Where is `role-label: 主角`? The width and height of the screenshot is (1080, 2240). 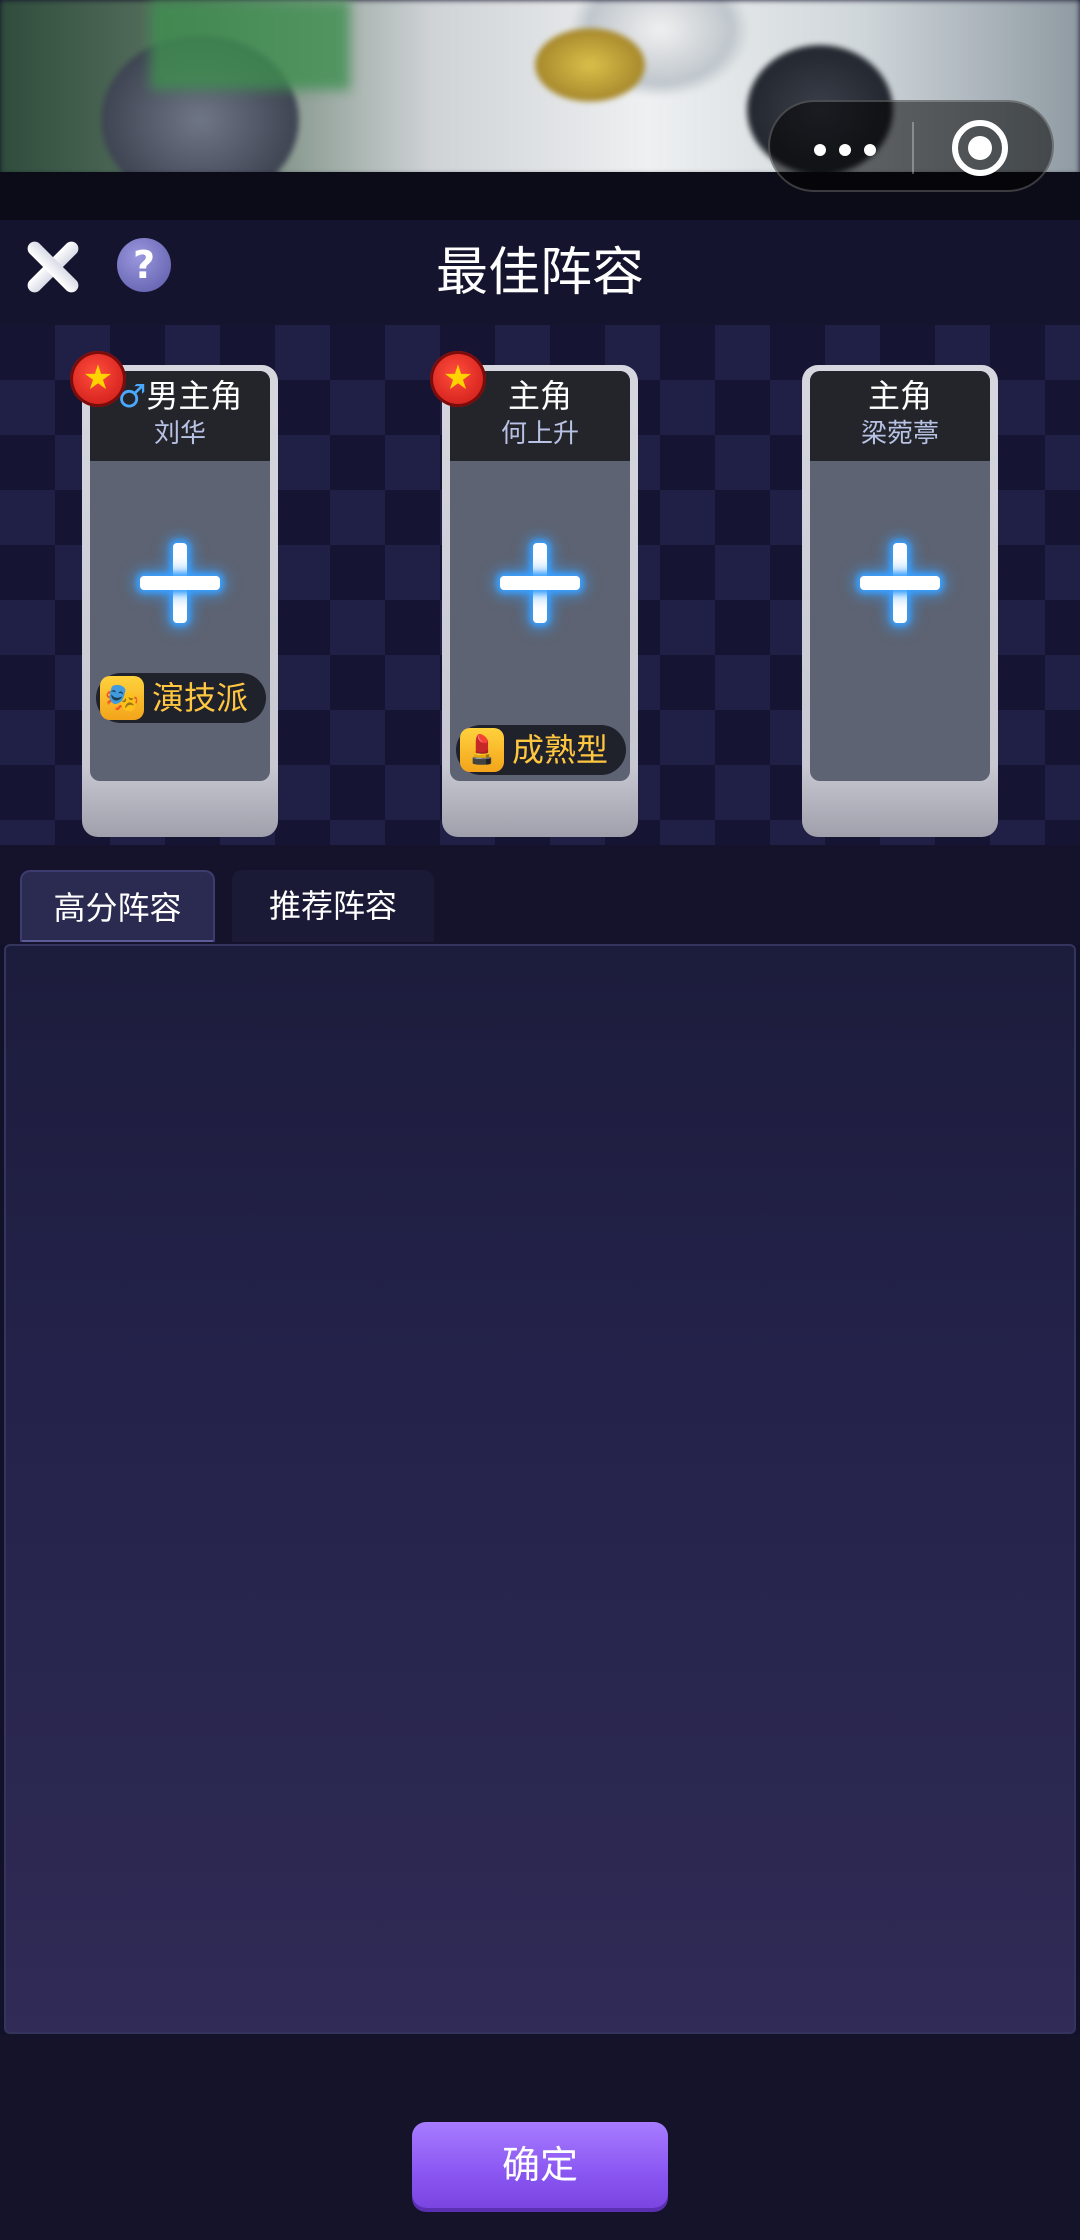 role-label: 主角 is located at coordinates (899, 396).